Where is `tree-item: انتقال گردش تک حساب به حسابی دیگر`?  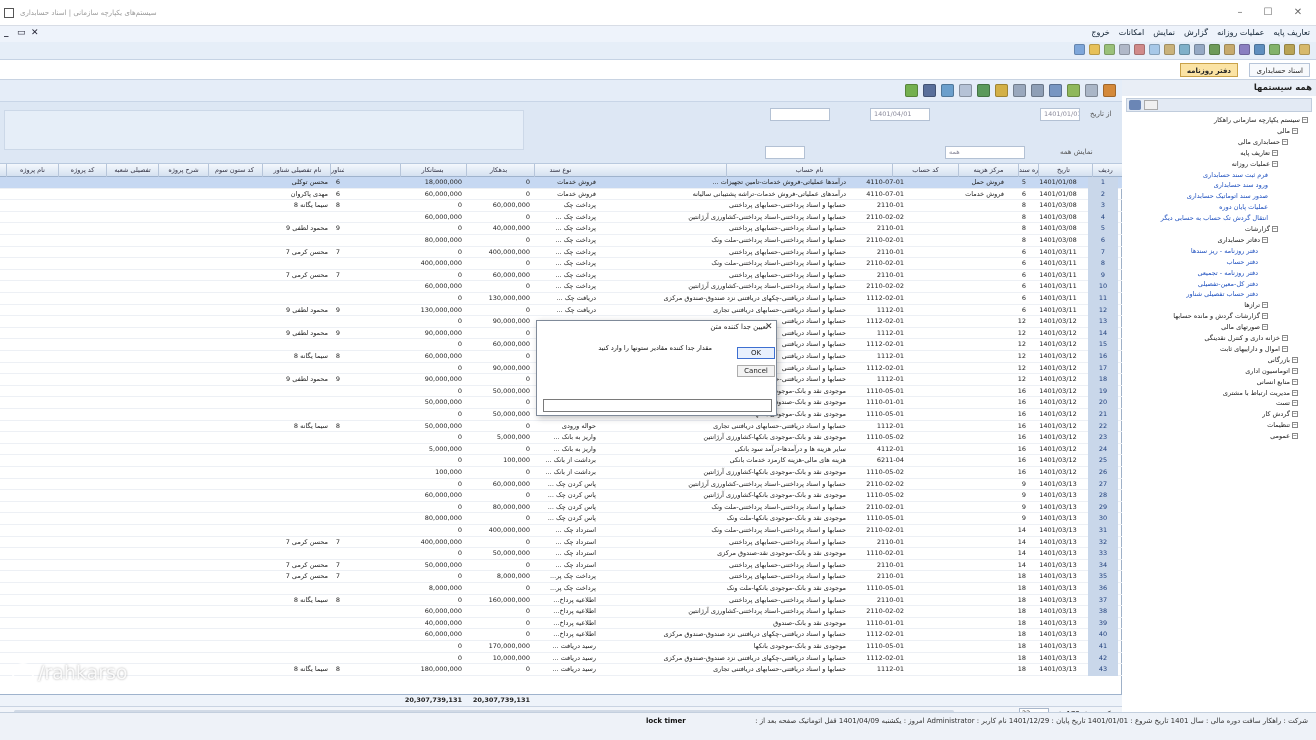 tree-item: انتقال گردش تک حساب به حسابی دیگر is located at coordinates (1214, 218).